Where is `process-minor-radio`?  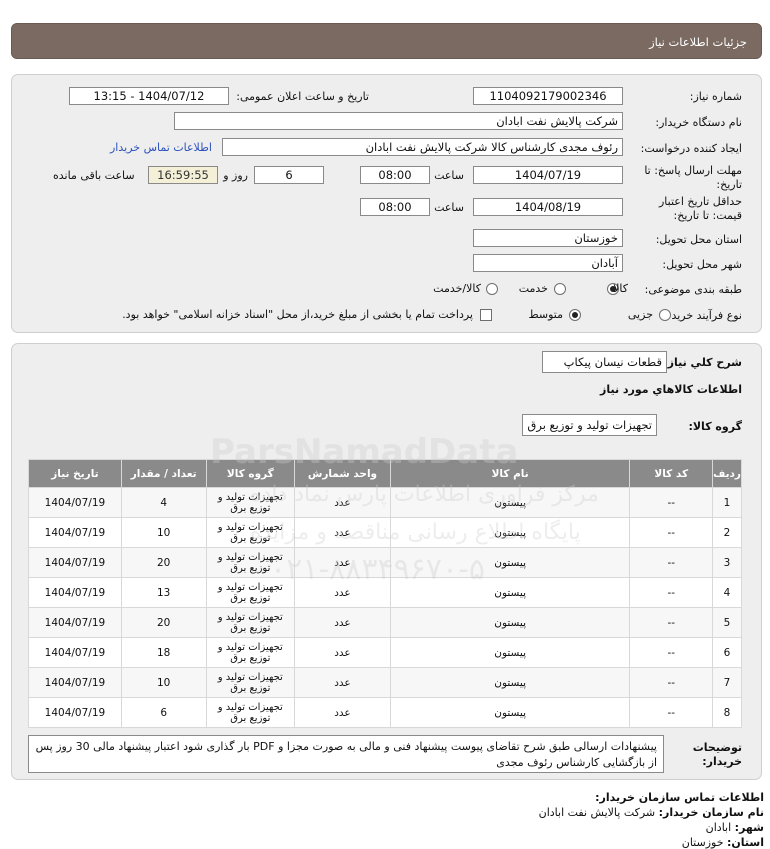
process-minor-radio is located at coordinates (665, 315).